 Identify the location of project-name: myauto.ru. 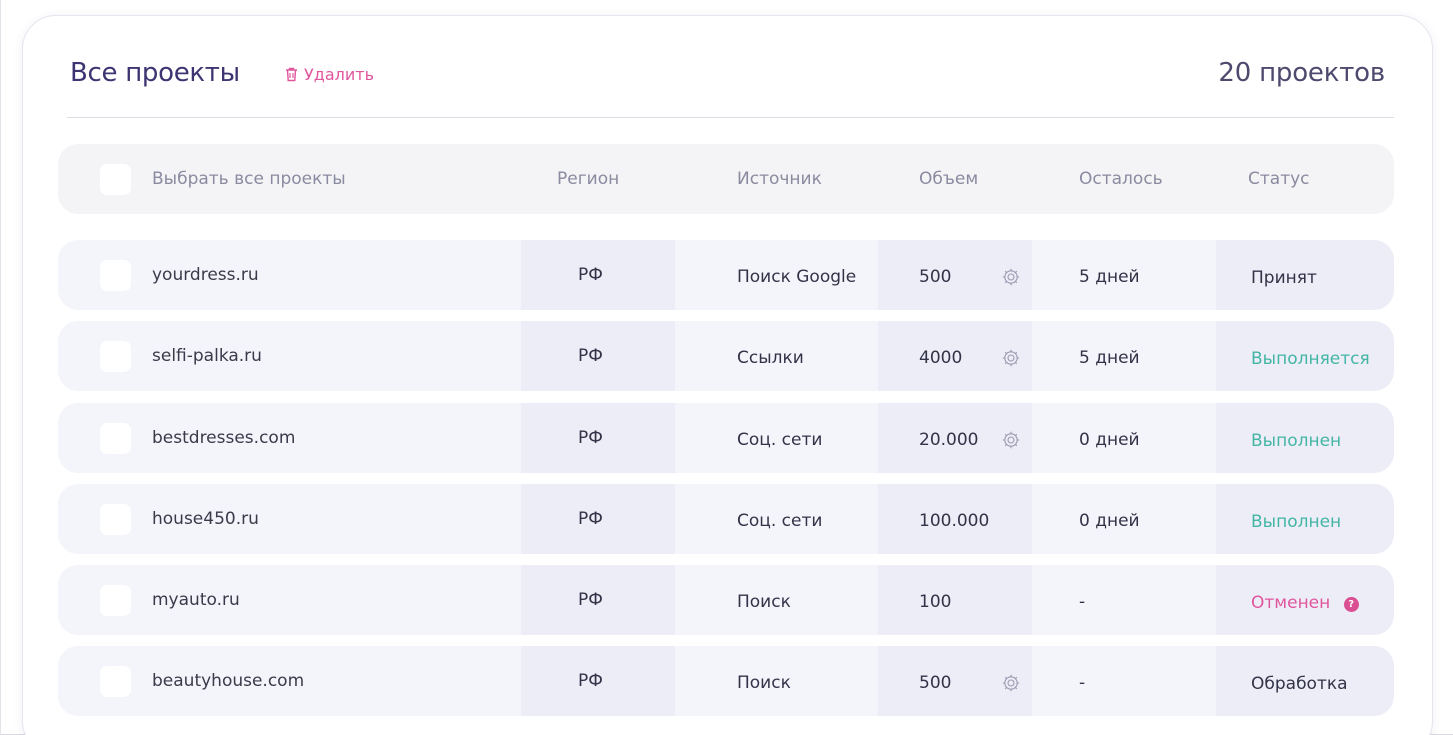
(196, 600).